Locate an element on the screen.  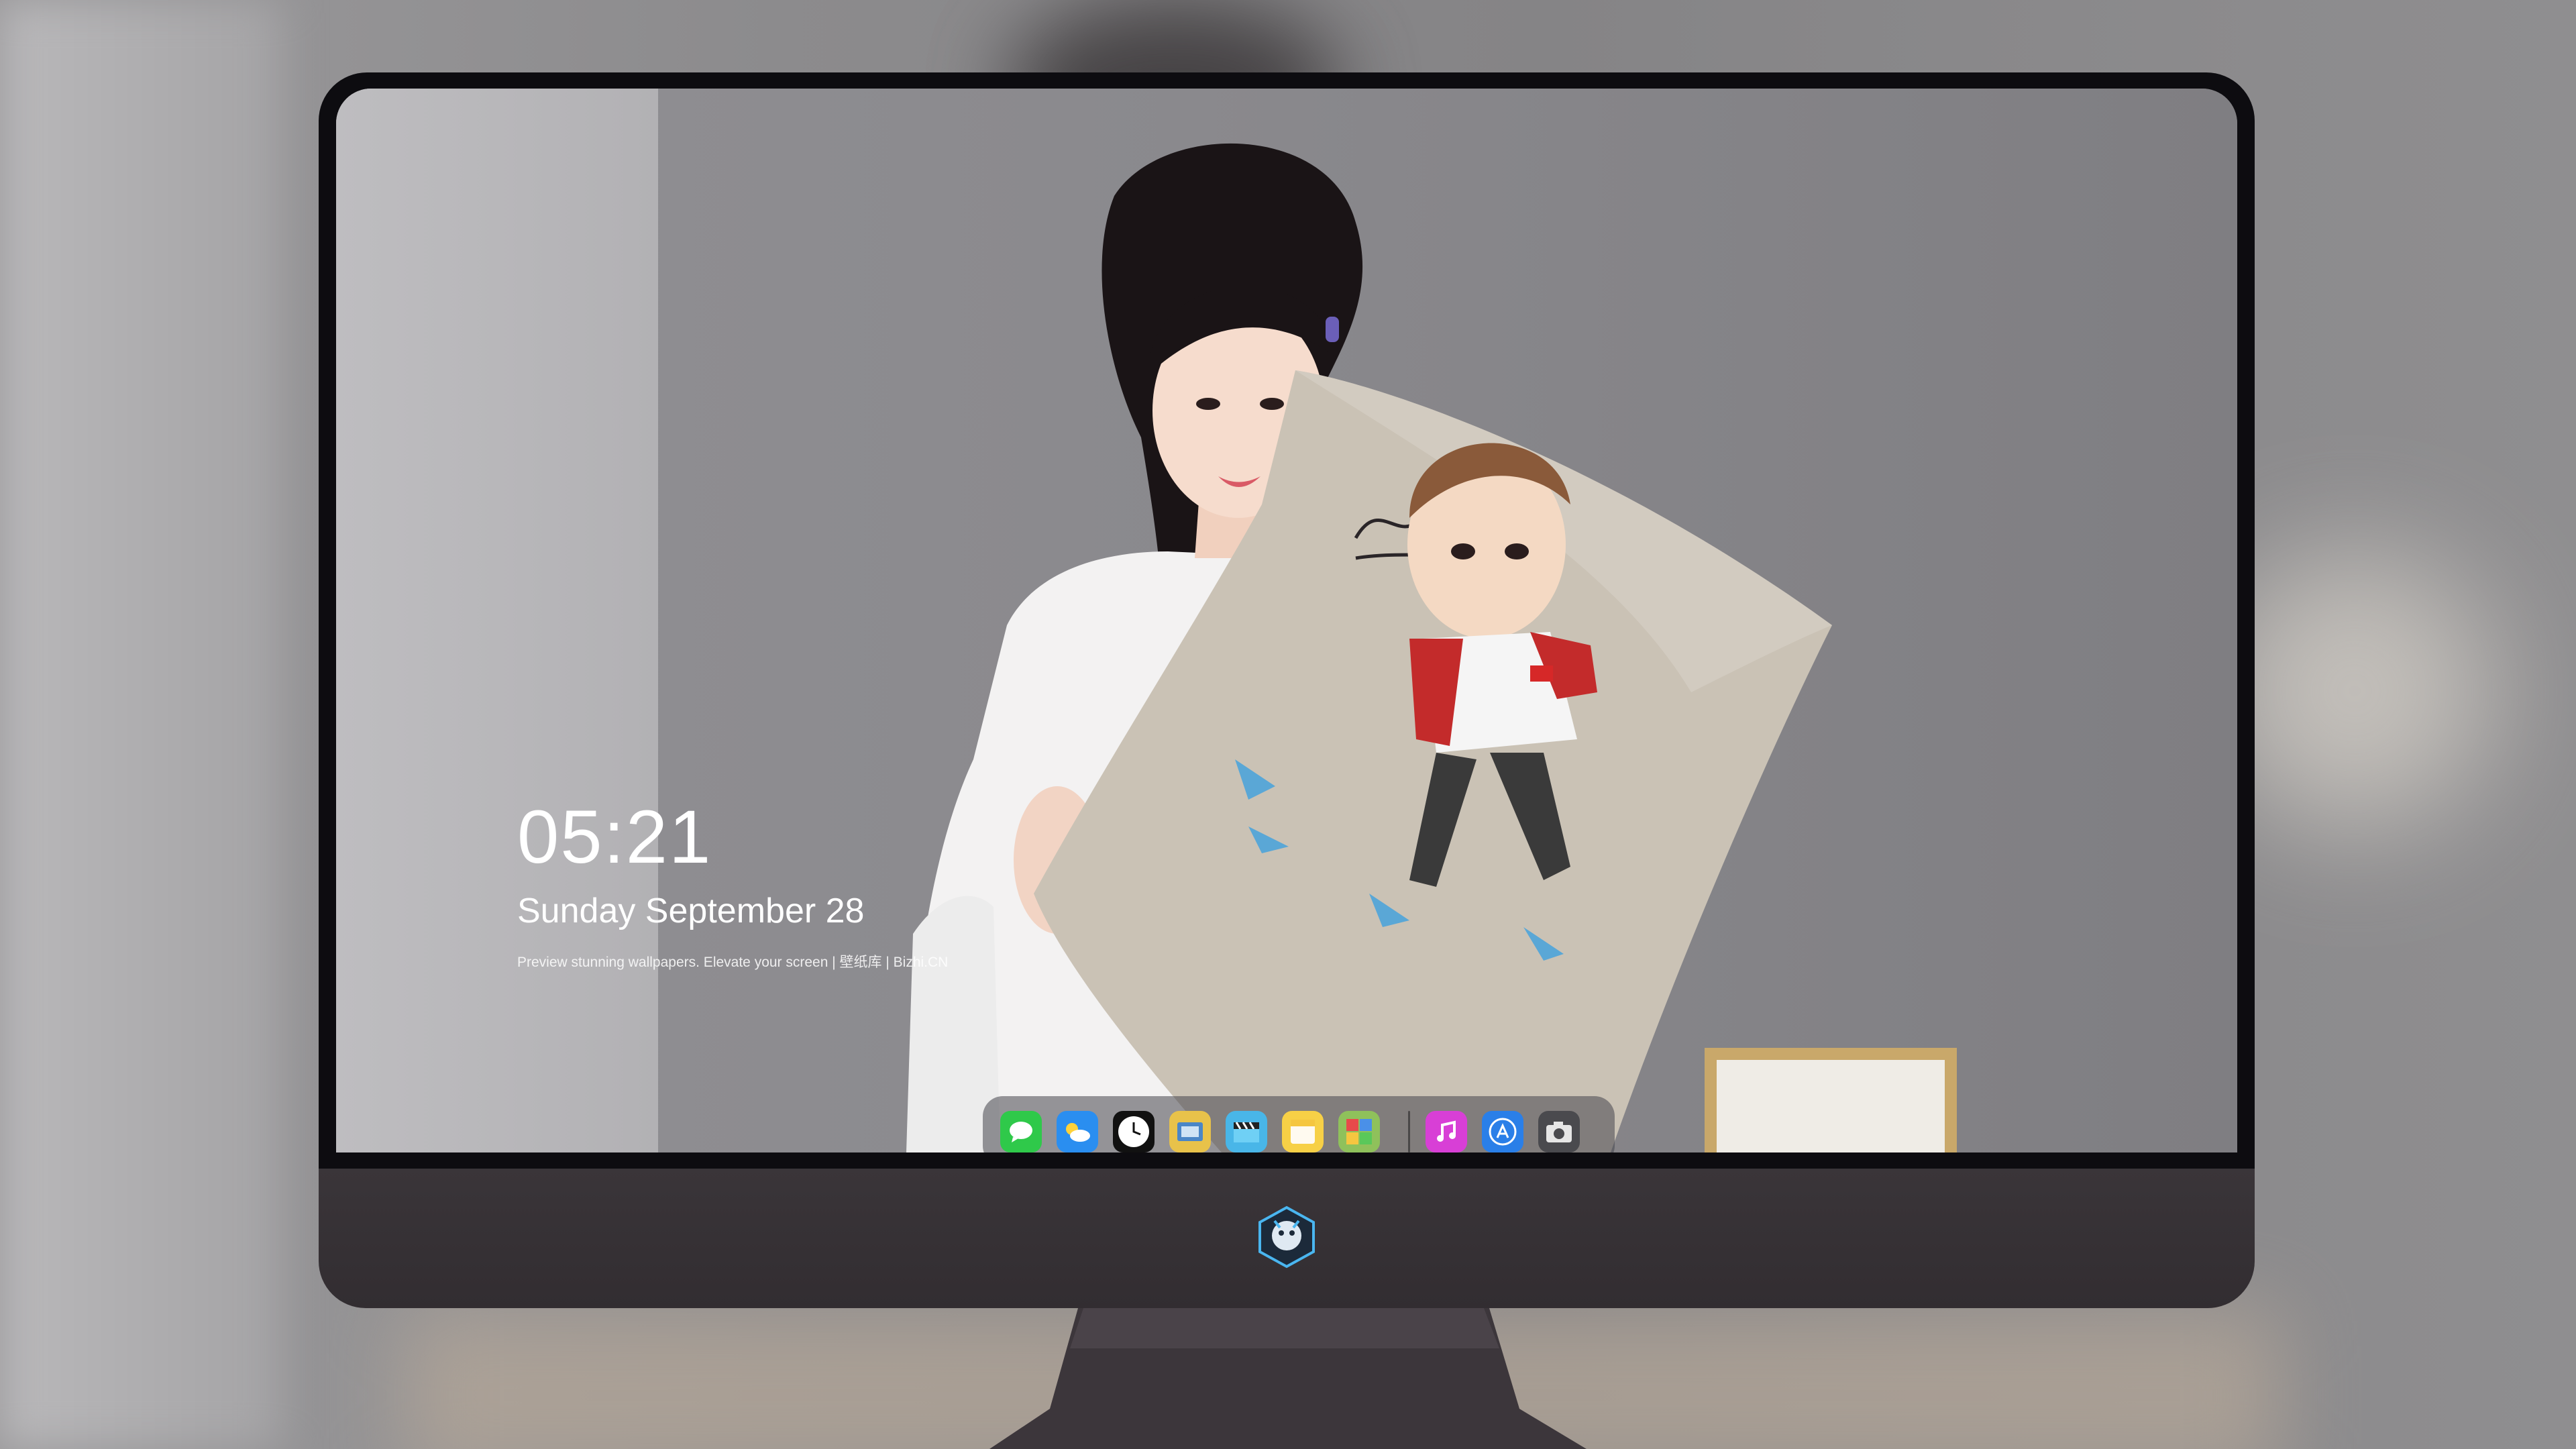
monitor-chin is located at coordinates (1287, 1238).